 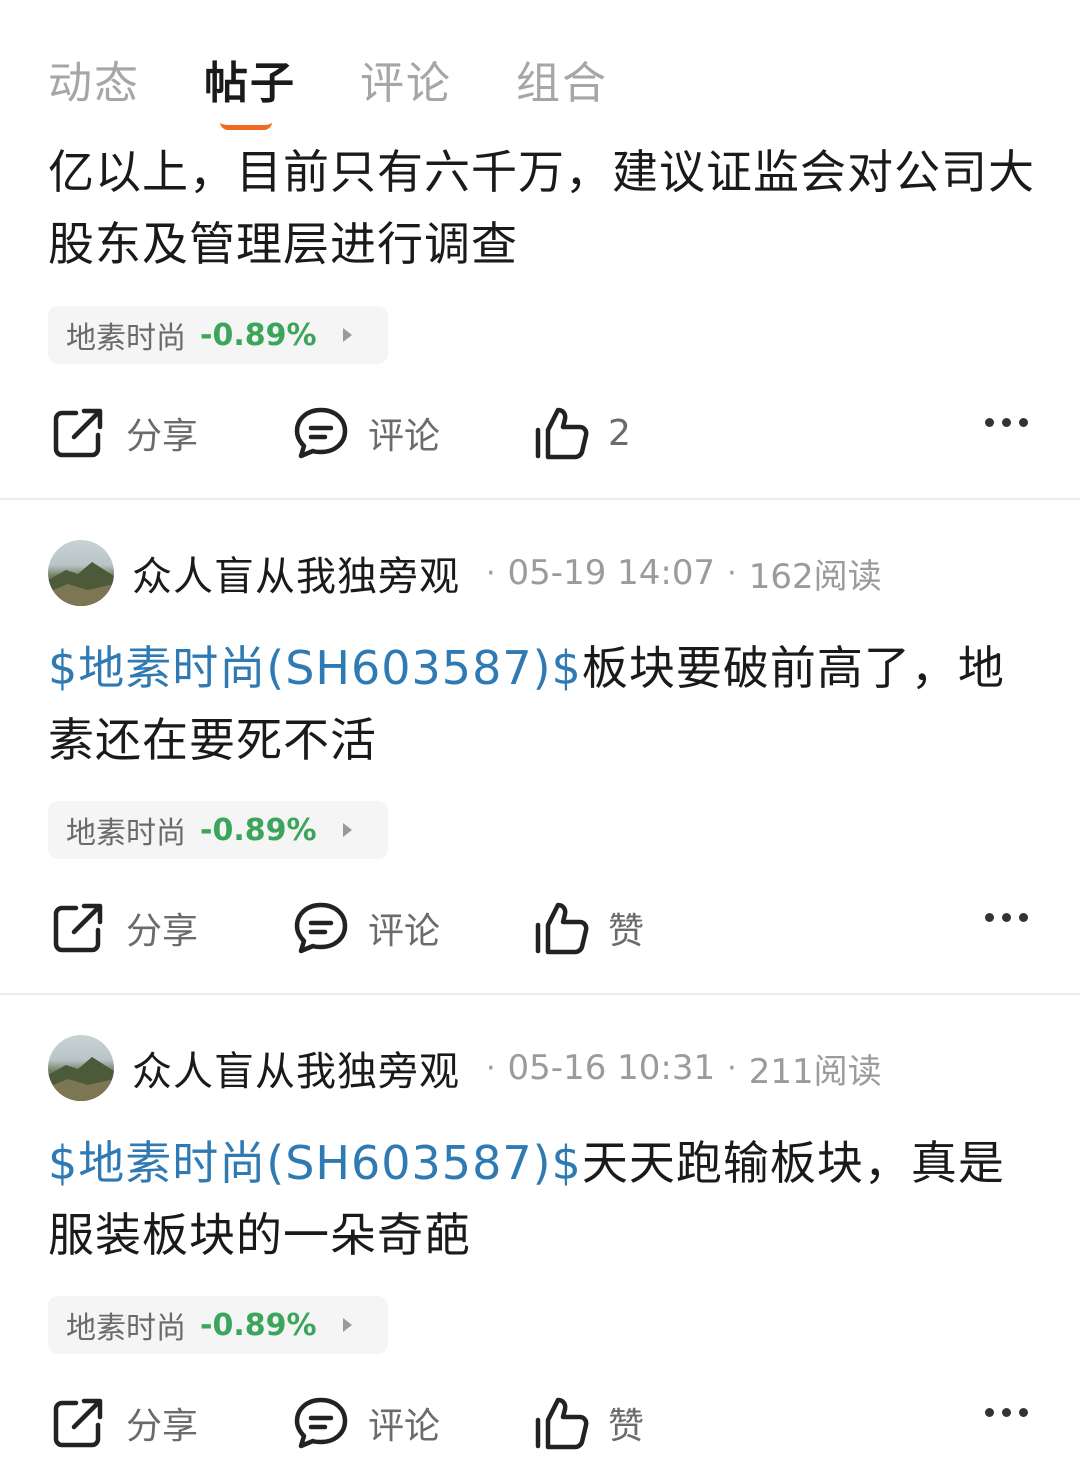 I want to click on tab-zuhe: 组合, so click(x=562, y=95).